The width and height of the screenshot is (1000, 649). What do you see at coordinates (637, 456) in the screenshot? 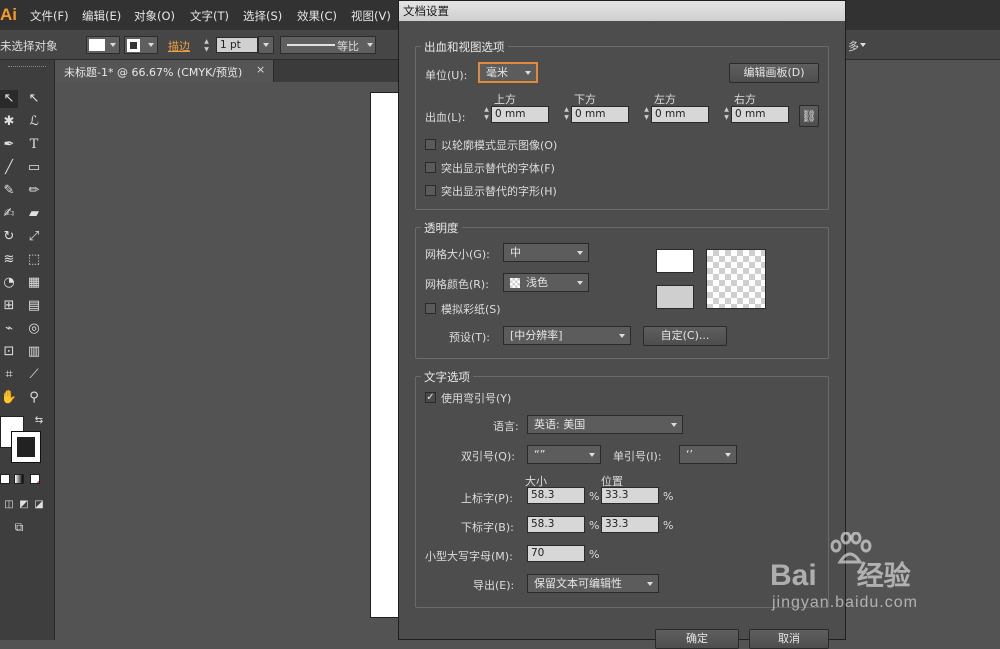
I see `single-quotes-label: 单引号(I):` at bounding box center [637, 456].